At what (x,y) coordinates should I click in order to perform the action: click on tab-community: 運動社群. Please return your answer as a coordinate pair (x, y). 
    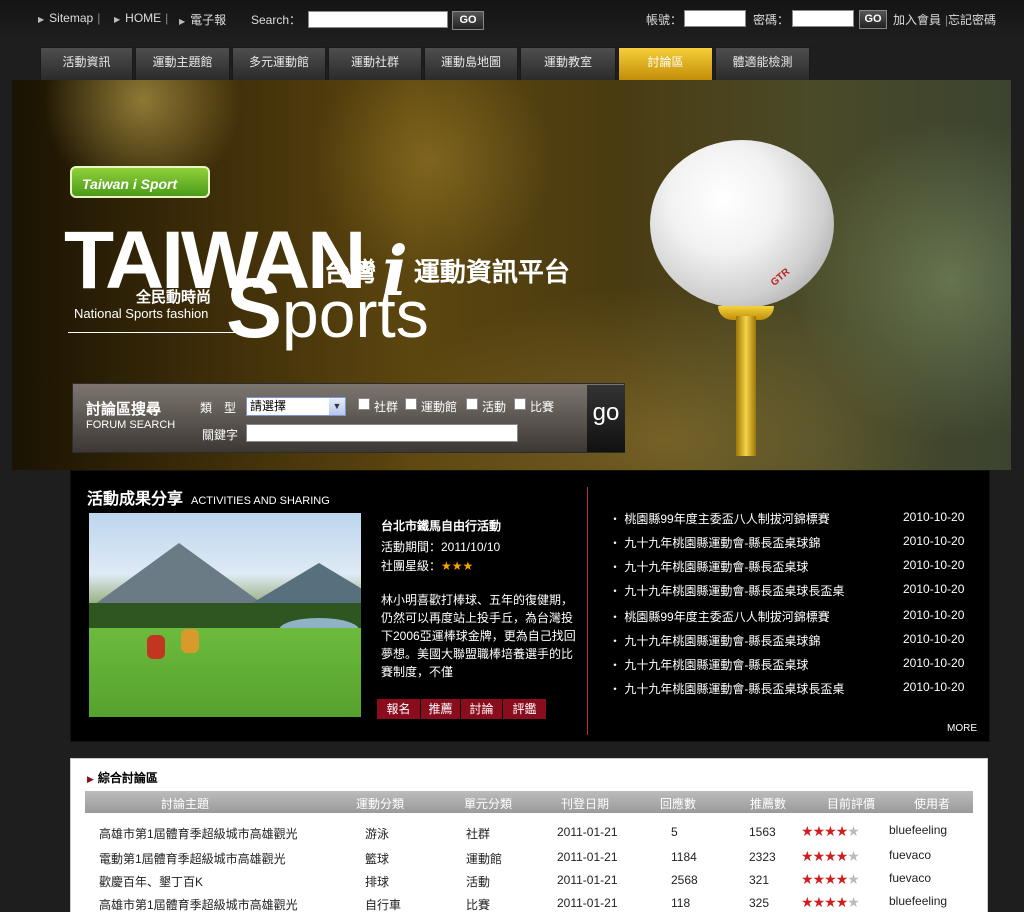
    Looking at the image, I should click on (375, 64).